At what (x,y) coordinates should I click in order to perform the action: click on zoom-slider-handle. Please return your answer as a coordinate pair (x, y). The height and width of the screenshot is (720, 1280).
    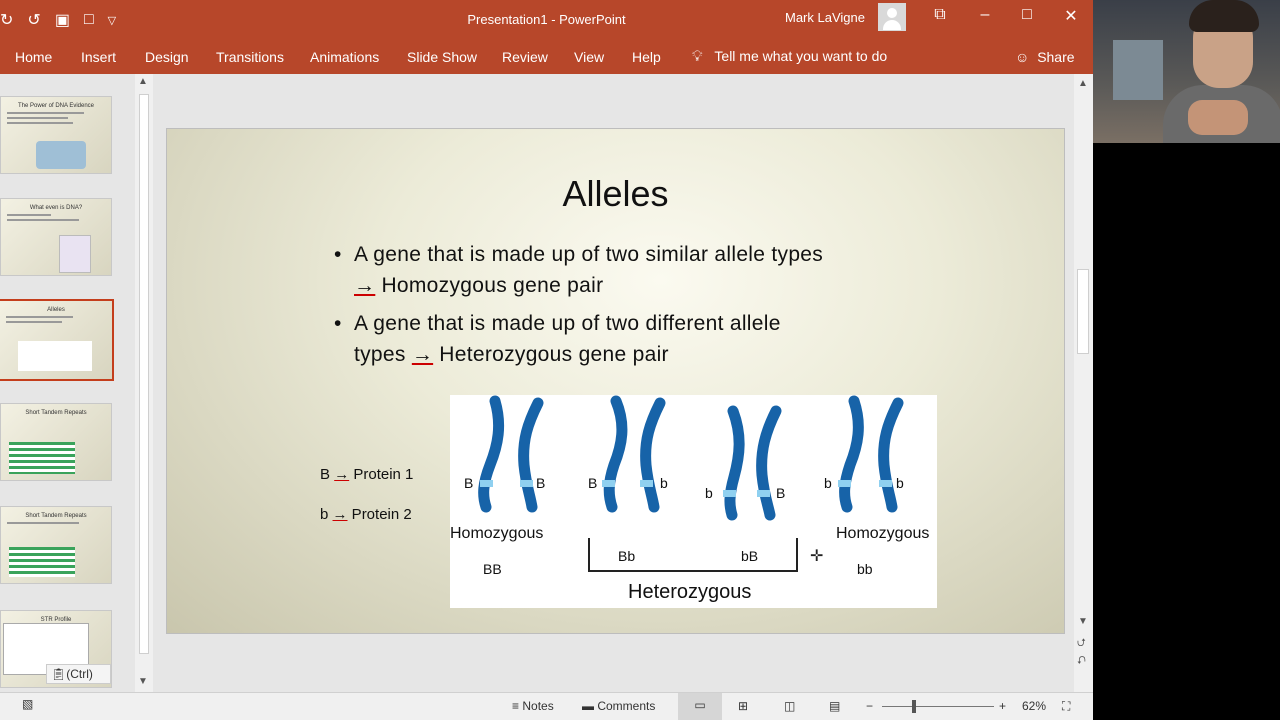
    Looking at the image, I should click on (914, 706).